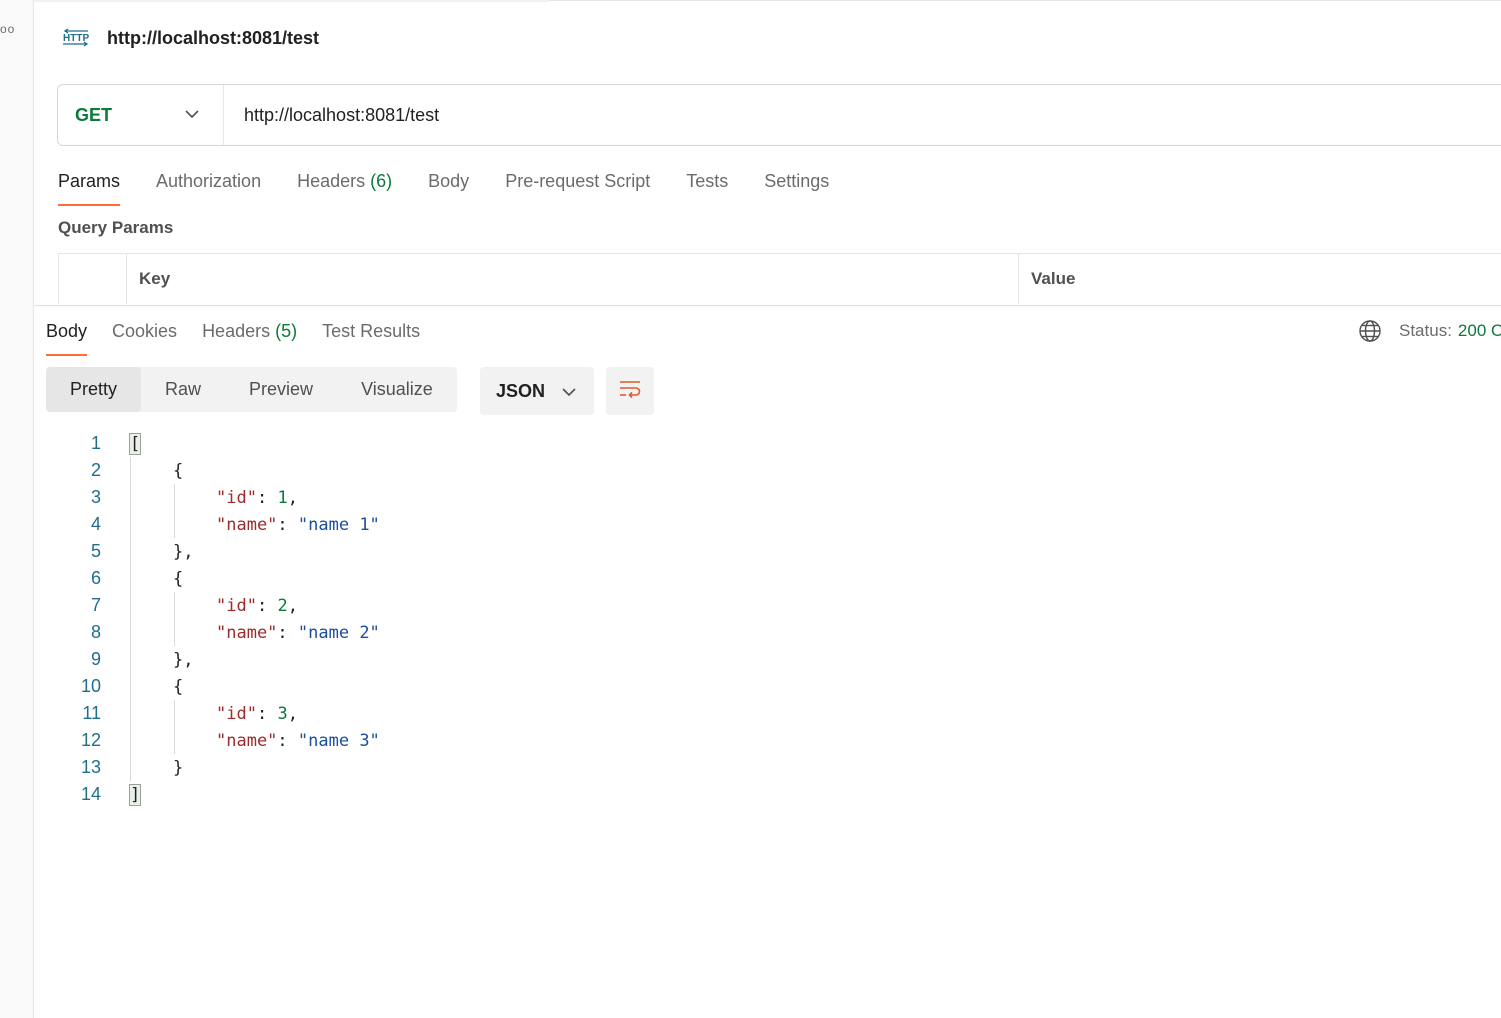  What do you see at coordinates (1053, 278) in the screenshot?
I see `value-column-header: Value` at bounding box center [1053, 278].